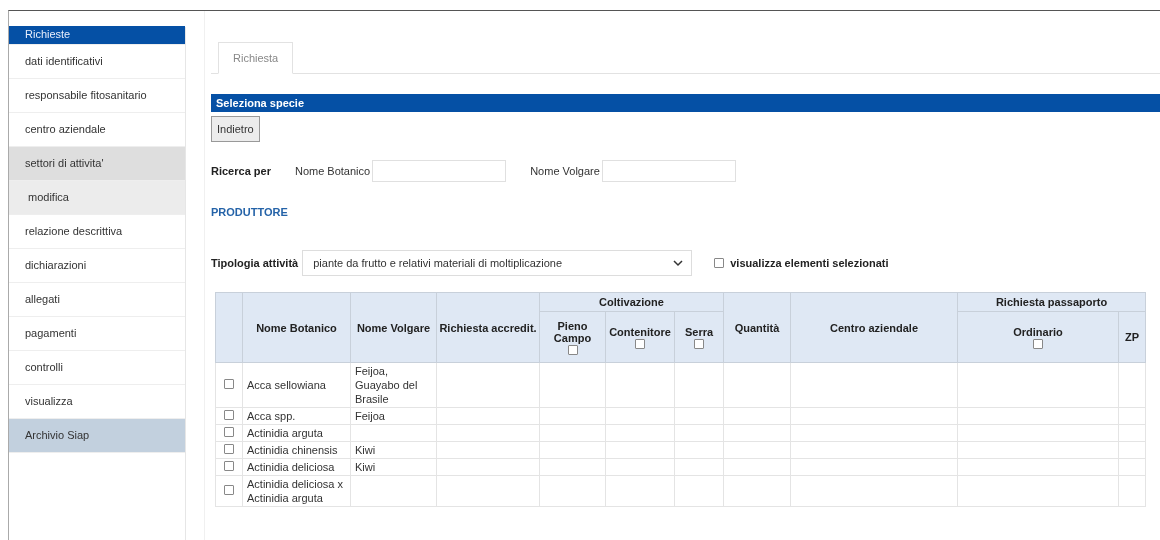 This screenshot has width=1160, height=540. What do you see at coordinates (874, 327) in the screenshot?
I see `column-header: Centro aziendale` at bounding box center [874, 327].